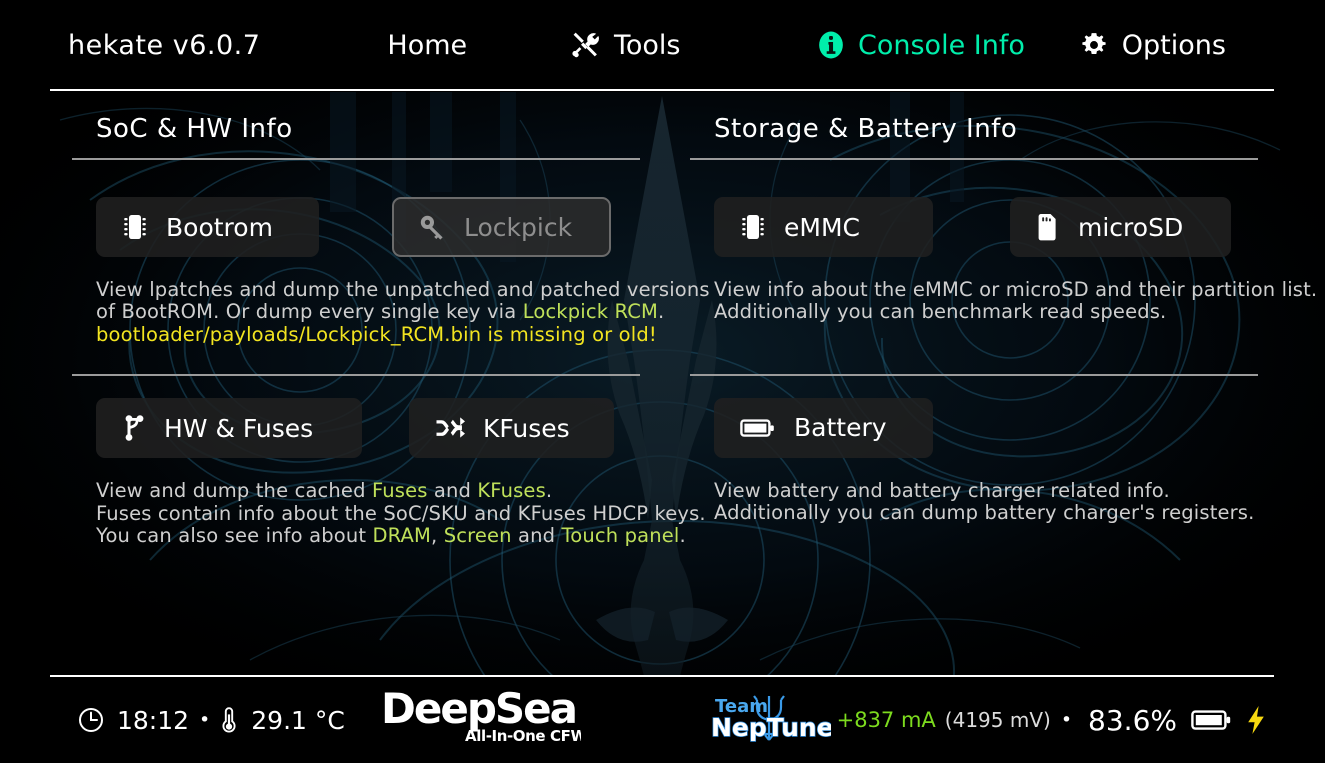 The image size is (1325, 763). I want to click on battery-button-label: Battery, so click(840, 428).